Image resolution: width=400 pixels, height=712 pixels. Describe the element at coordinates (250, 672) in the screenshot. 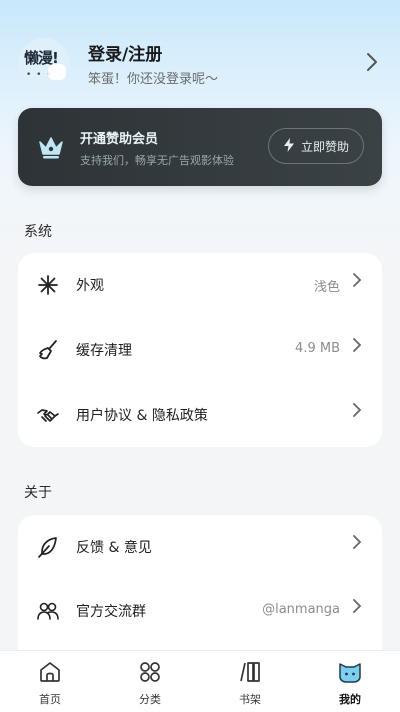

I see `bookshelf-icon` at that location.